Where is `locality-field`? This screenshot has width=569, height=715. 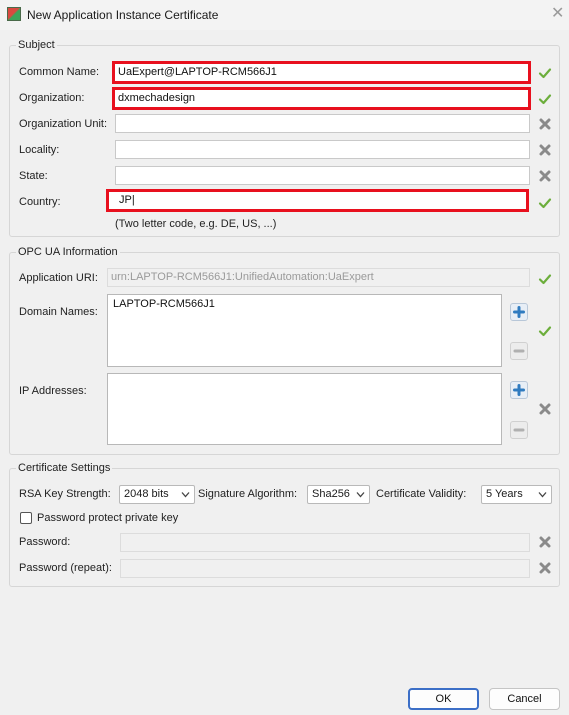
locality-field is located at coordinates (322, 149).